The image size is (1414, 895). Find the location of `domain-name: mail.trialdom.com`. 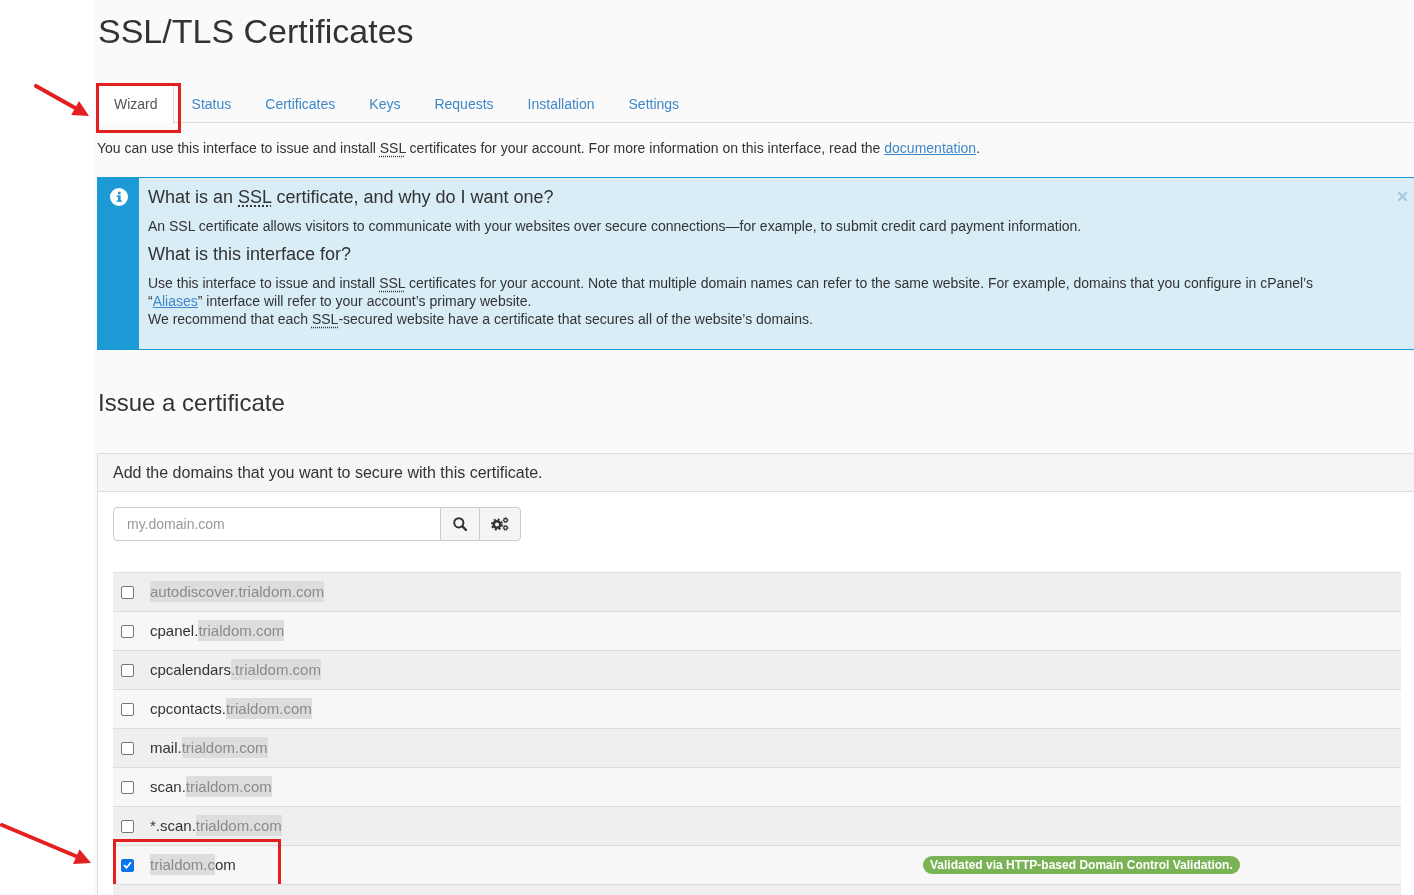

domain-name: mail.trialdom.com is located at coordinates (209, 748).